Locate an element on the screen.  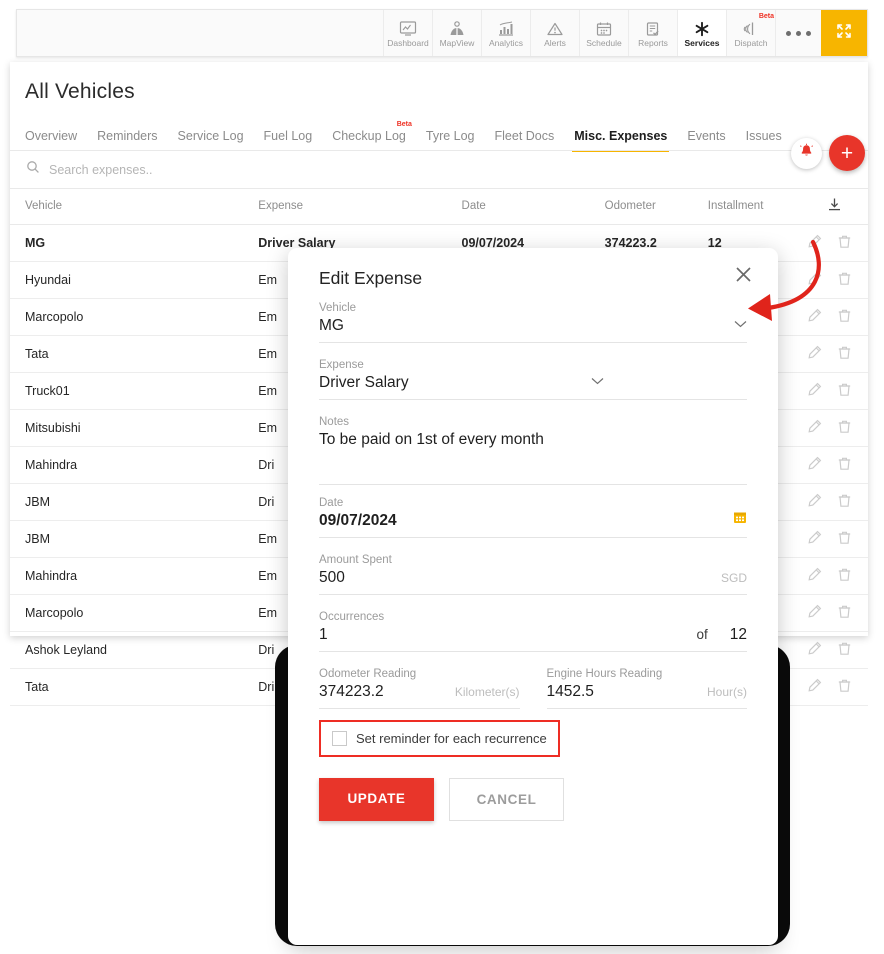
column-header-vehicle: Vehicle is located at coordinates (134, 207).